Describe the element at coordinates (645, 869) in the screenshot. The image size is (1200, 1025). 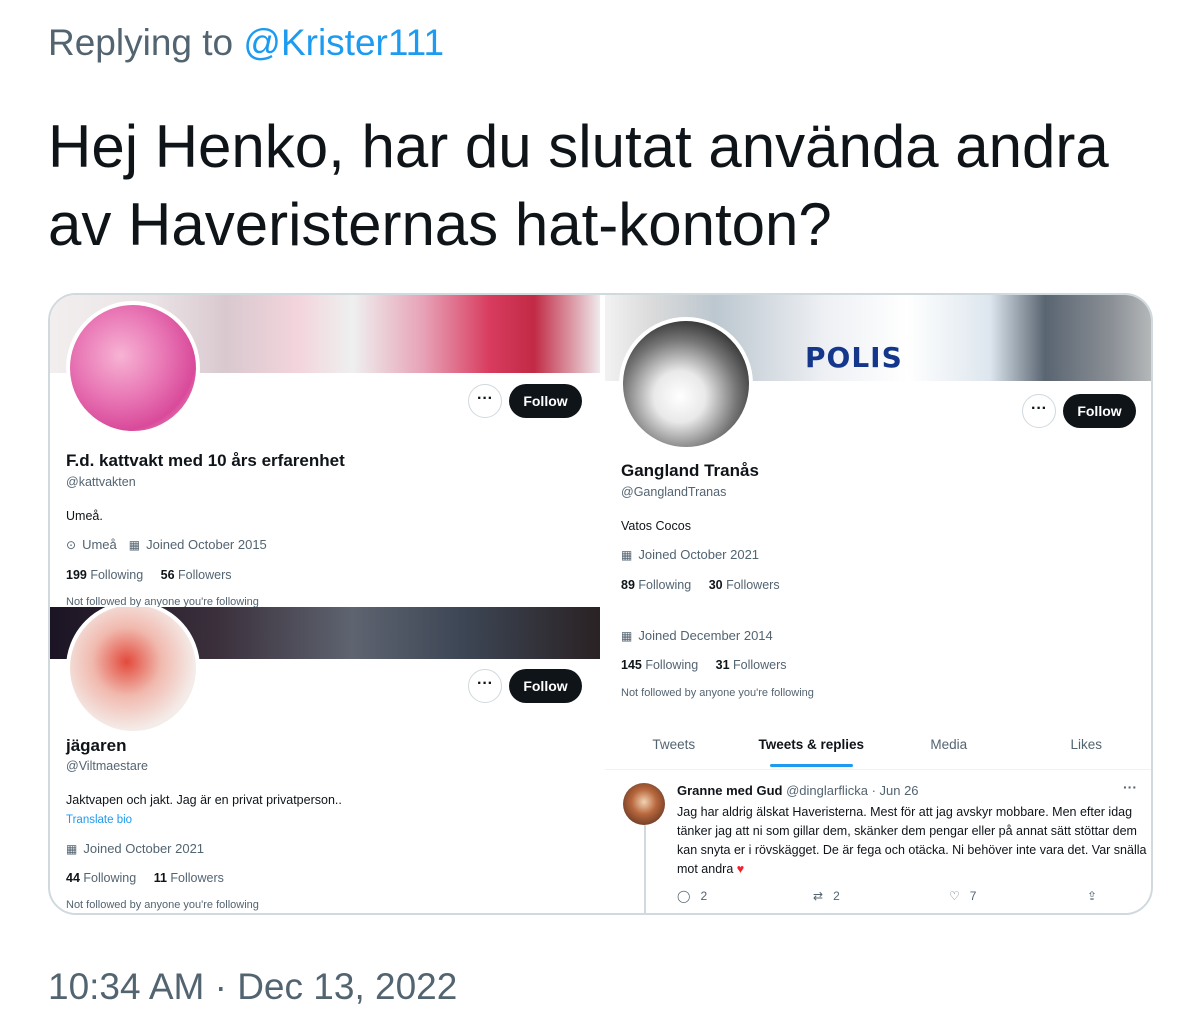
I see `thread-line` at that location.